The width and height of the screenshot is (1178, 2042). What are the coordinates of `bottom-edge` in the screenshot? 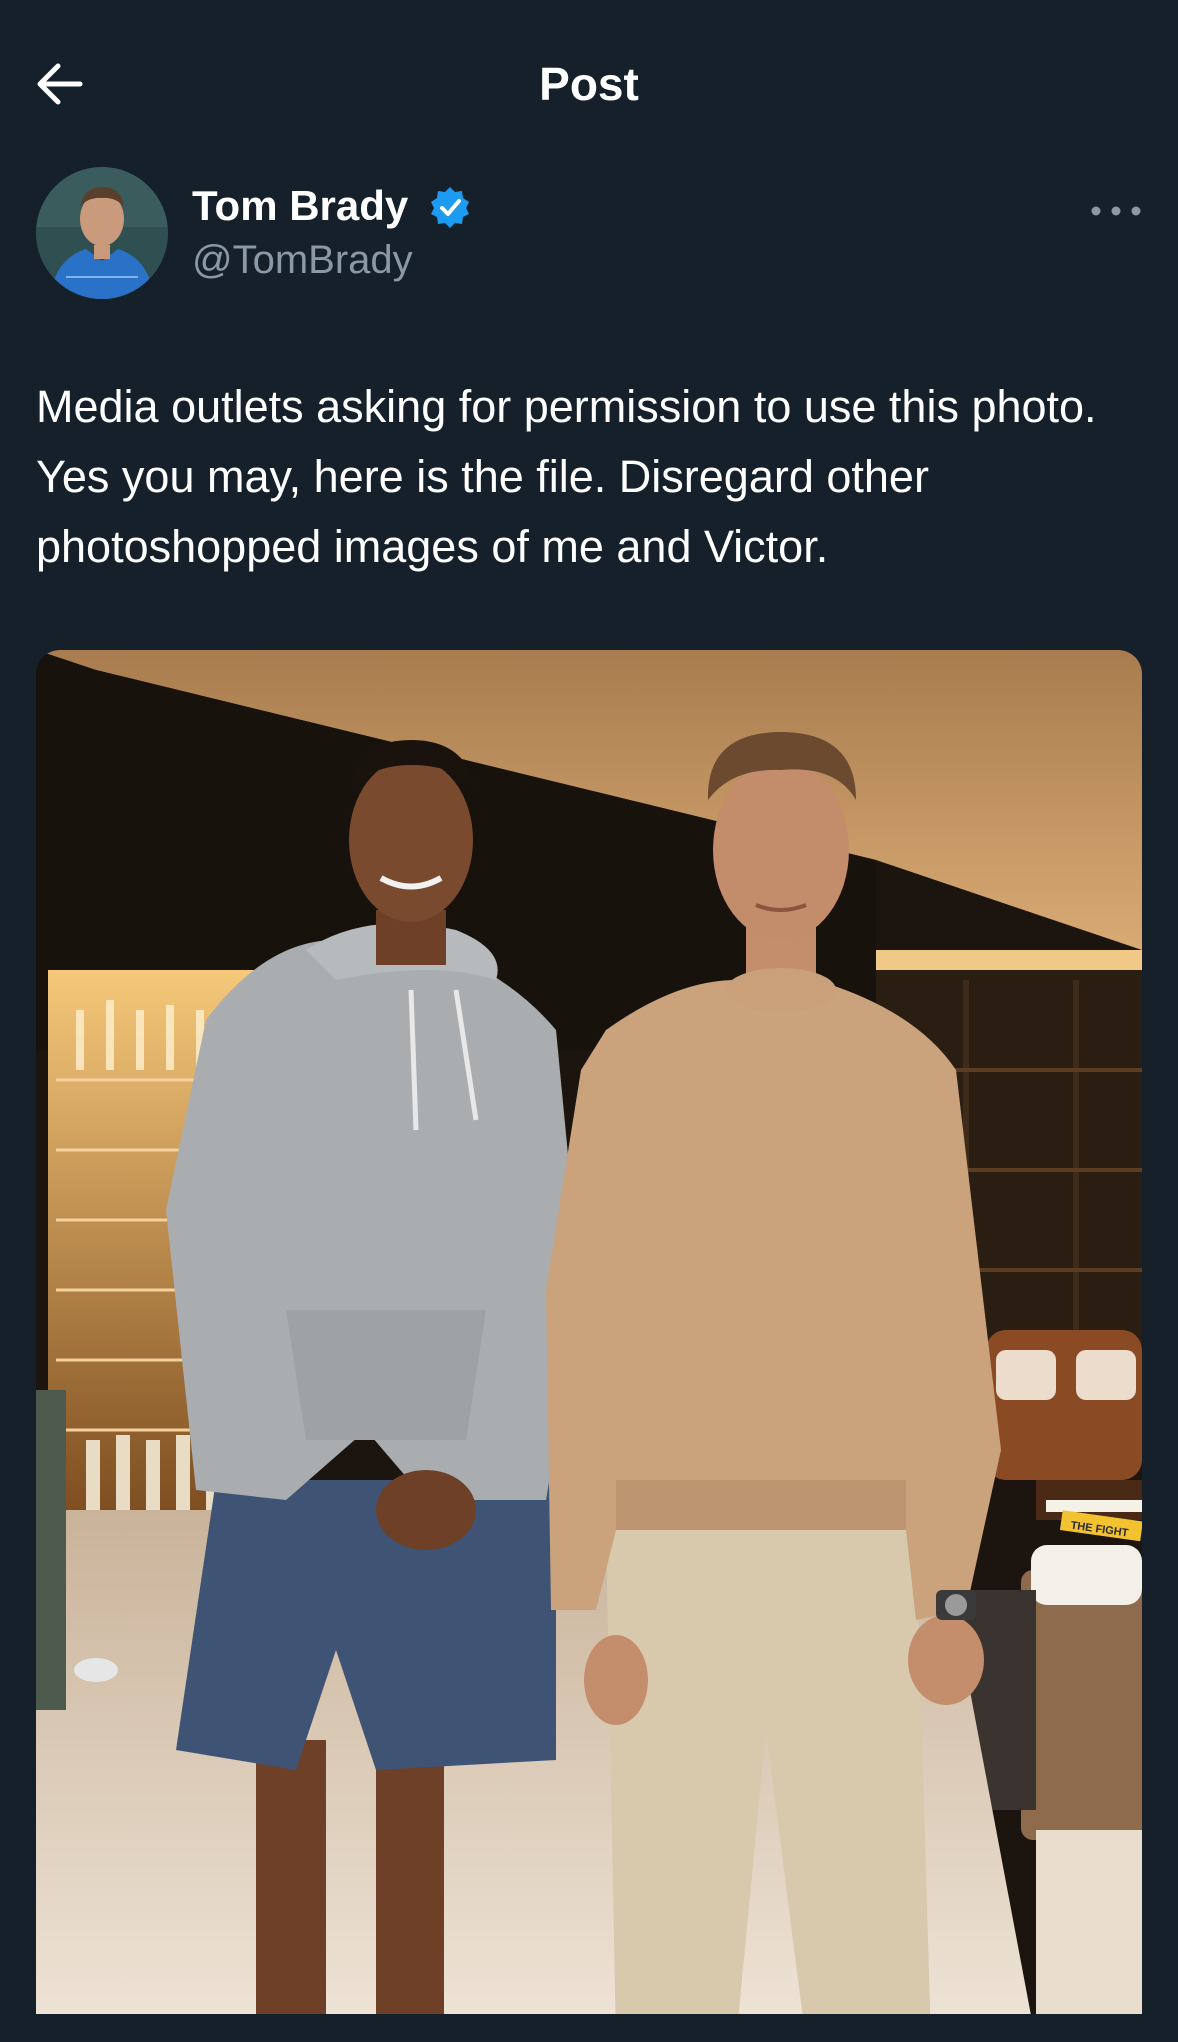 It's located at (589, 2028).